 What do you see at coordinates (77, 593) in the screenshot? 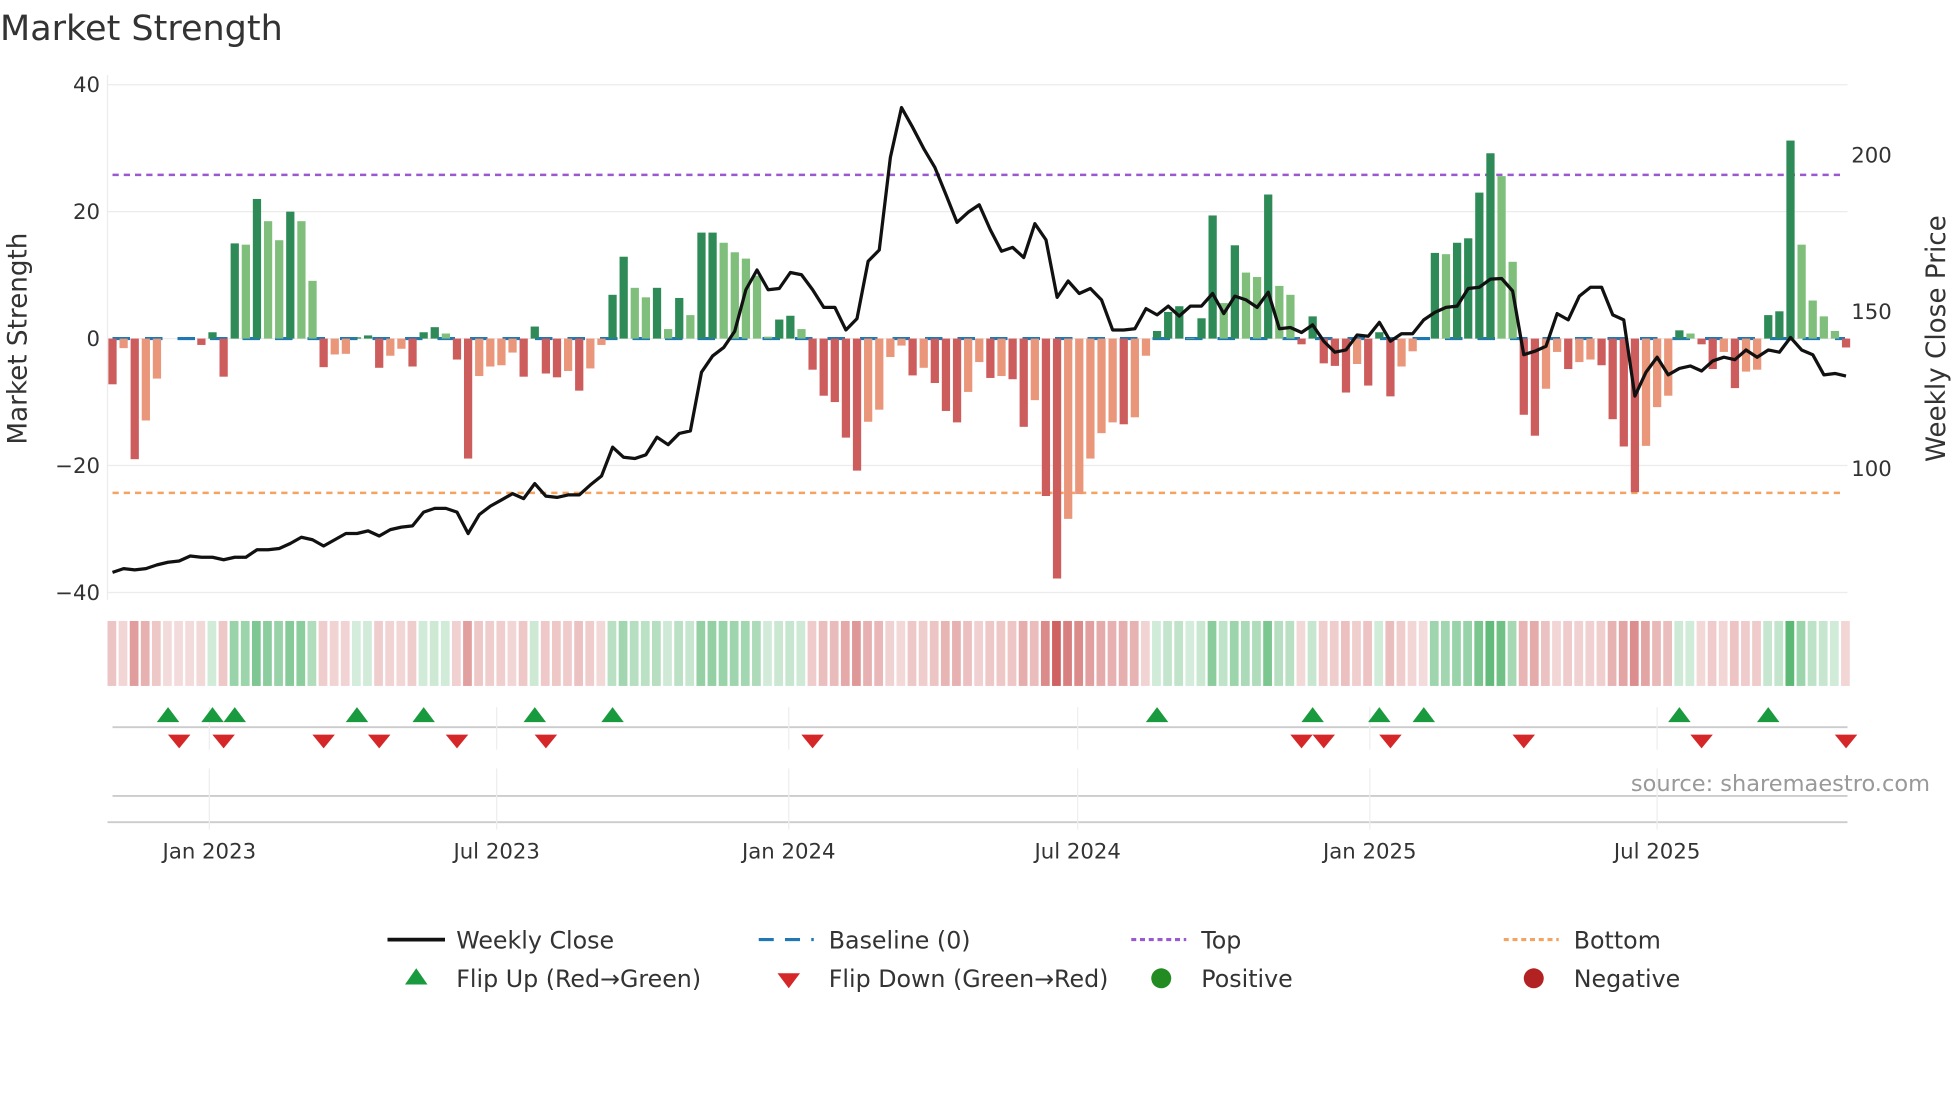
I see `left-tick-label: −40` at bounding box center [77, 593].